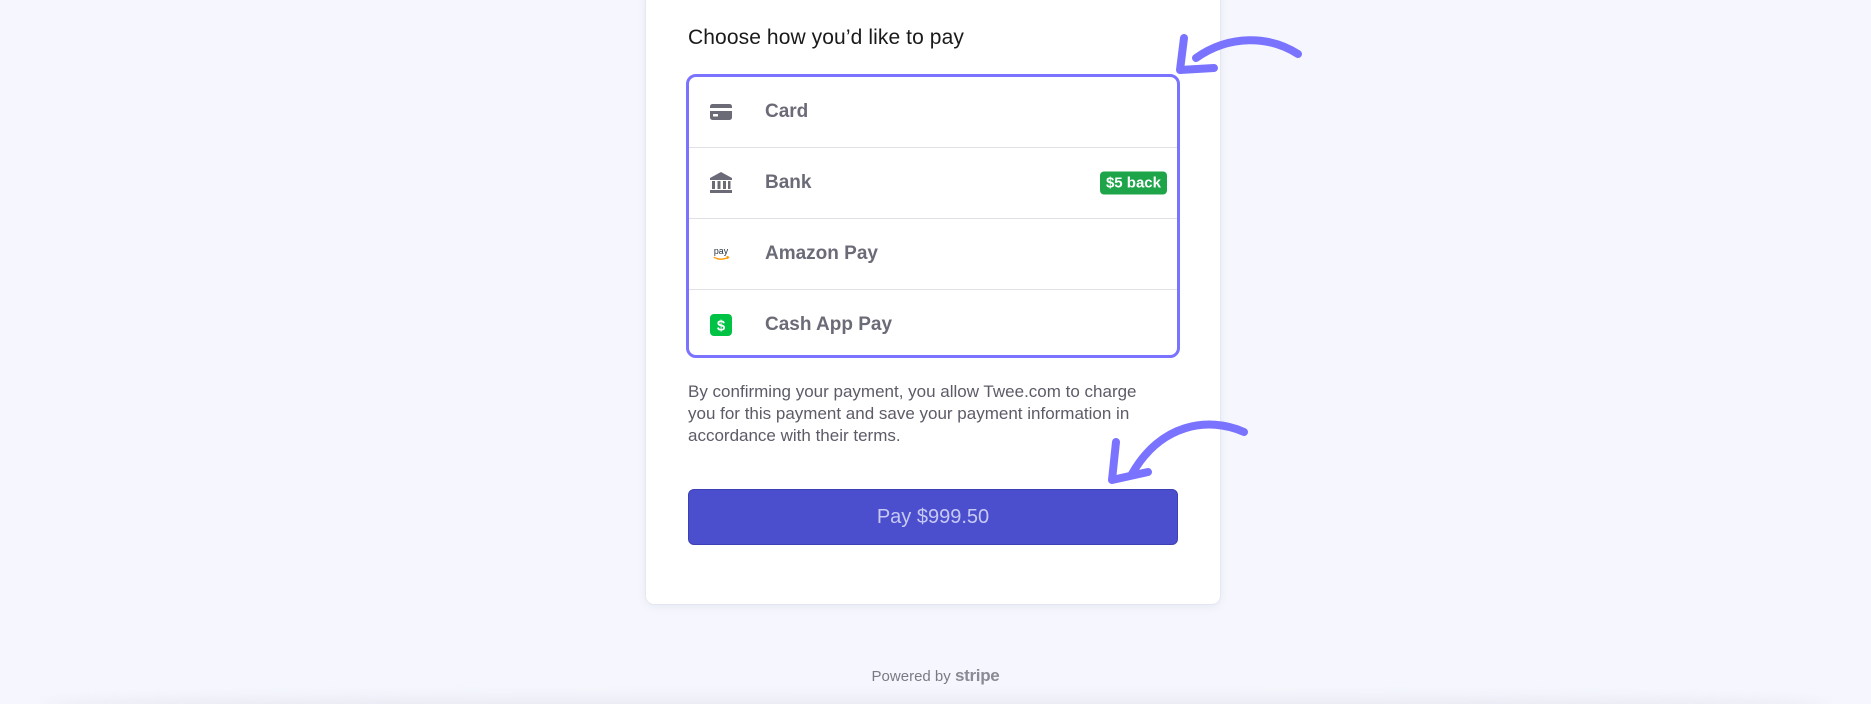 This screenshot has height=704, width=1871. What do you see at coordinates (721, 251) in the screenshot?
I see `amazon-pay-icon-text: pay` at bounding box center [721, 251].